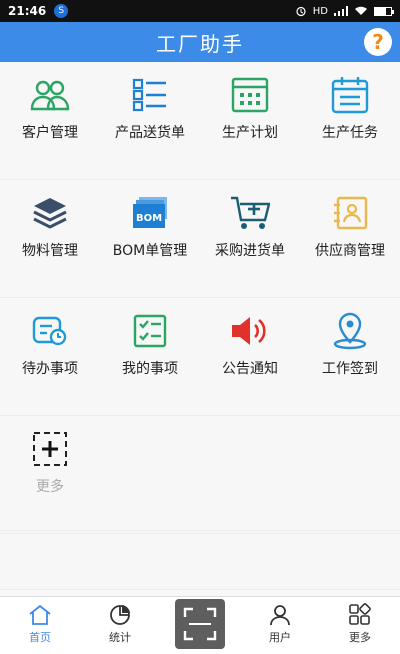 This screenshot has width=400, height=654. Describe the element at coordinates (150, 238) in the screenshot. I see `grid-item-bom: BOM BOM单管理` at that location.